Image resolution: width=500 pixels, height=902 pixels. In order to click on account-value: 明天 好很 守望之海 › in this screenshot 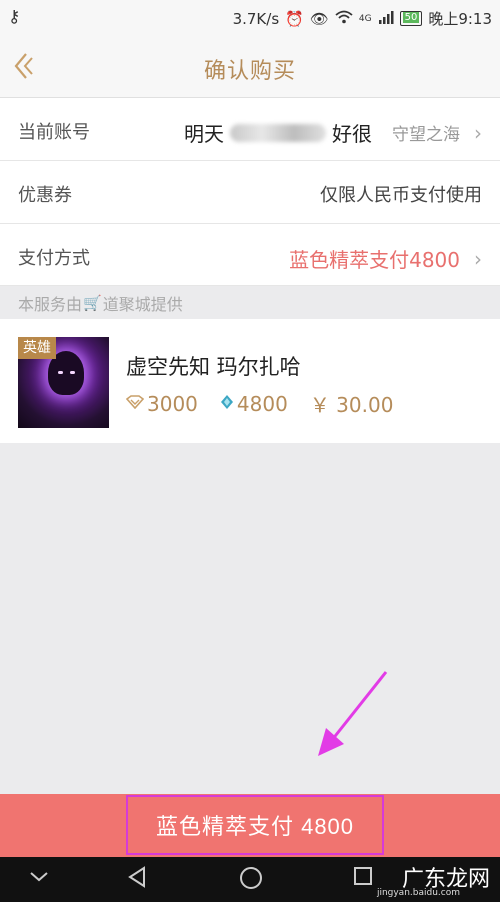, I will do `click(333, 132)`.